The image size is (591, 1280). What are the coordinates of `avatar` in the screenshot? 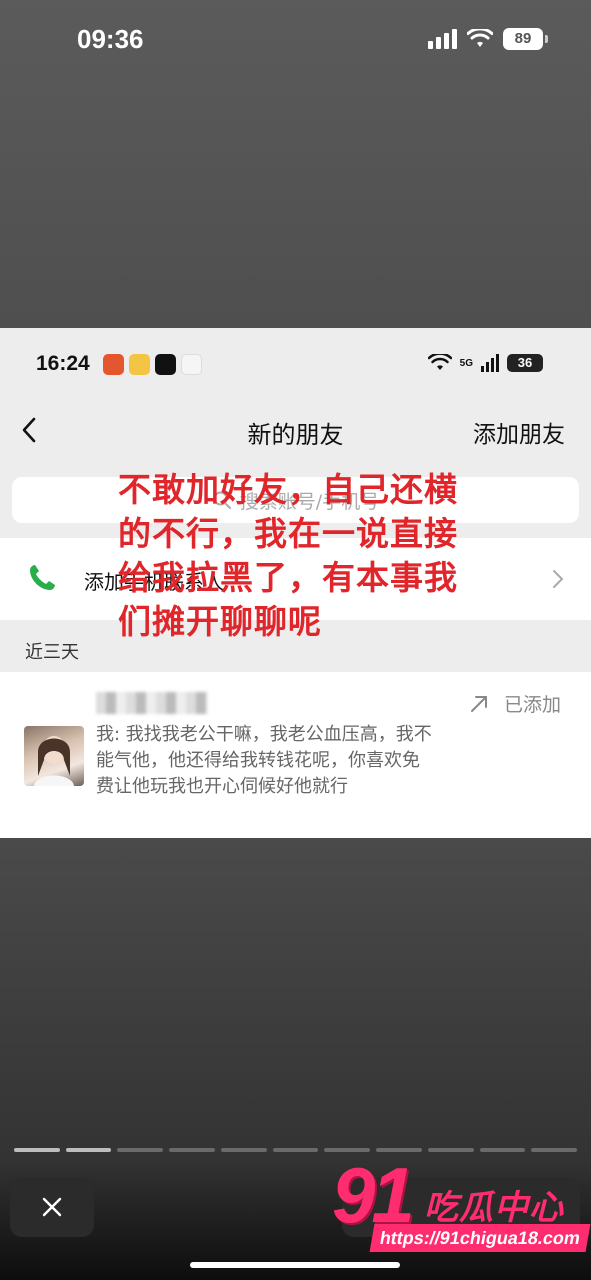 It's located at (54, 756).